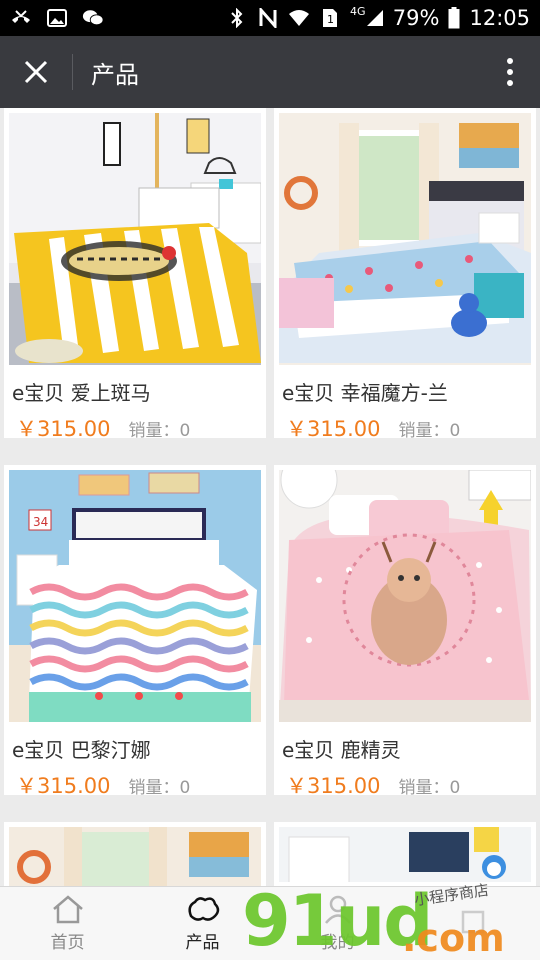  I want to click on image-icon, so click(57, 18).